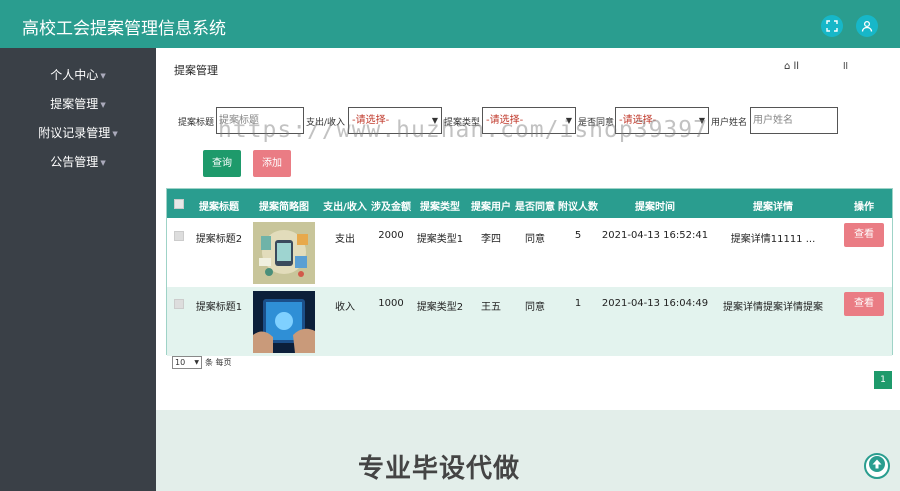 This screenshot has width=900, height=491. I want to click on page-size-select: 10 ▼, so click(187, 362).